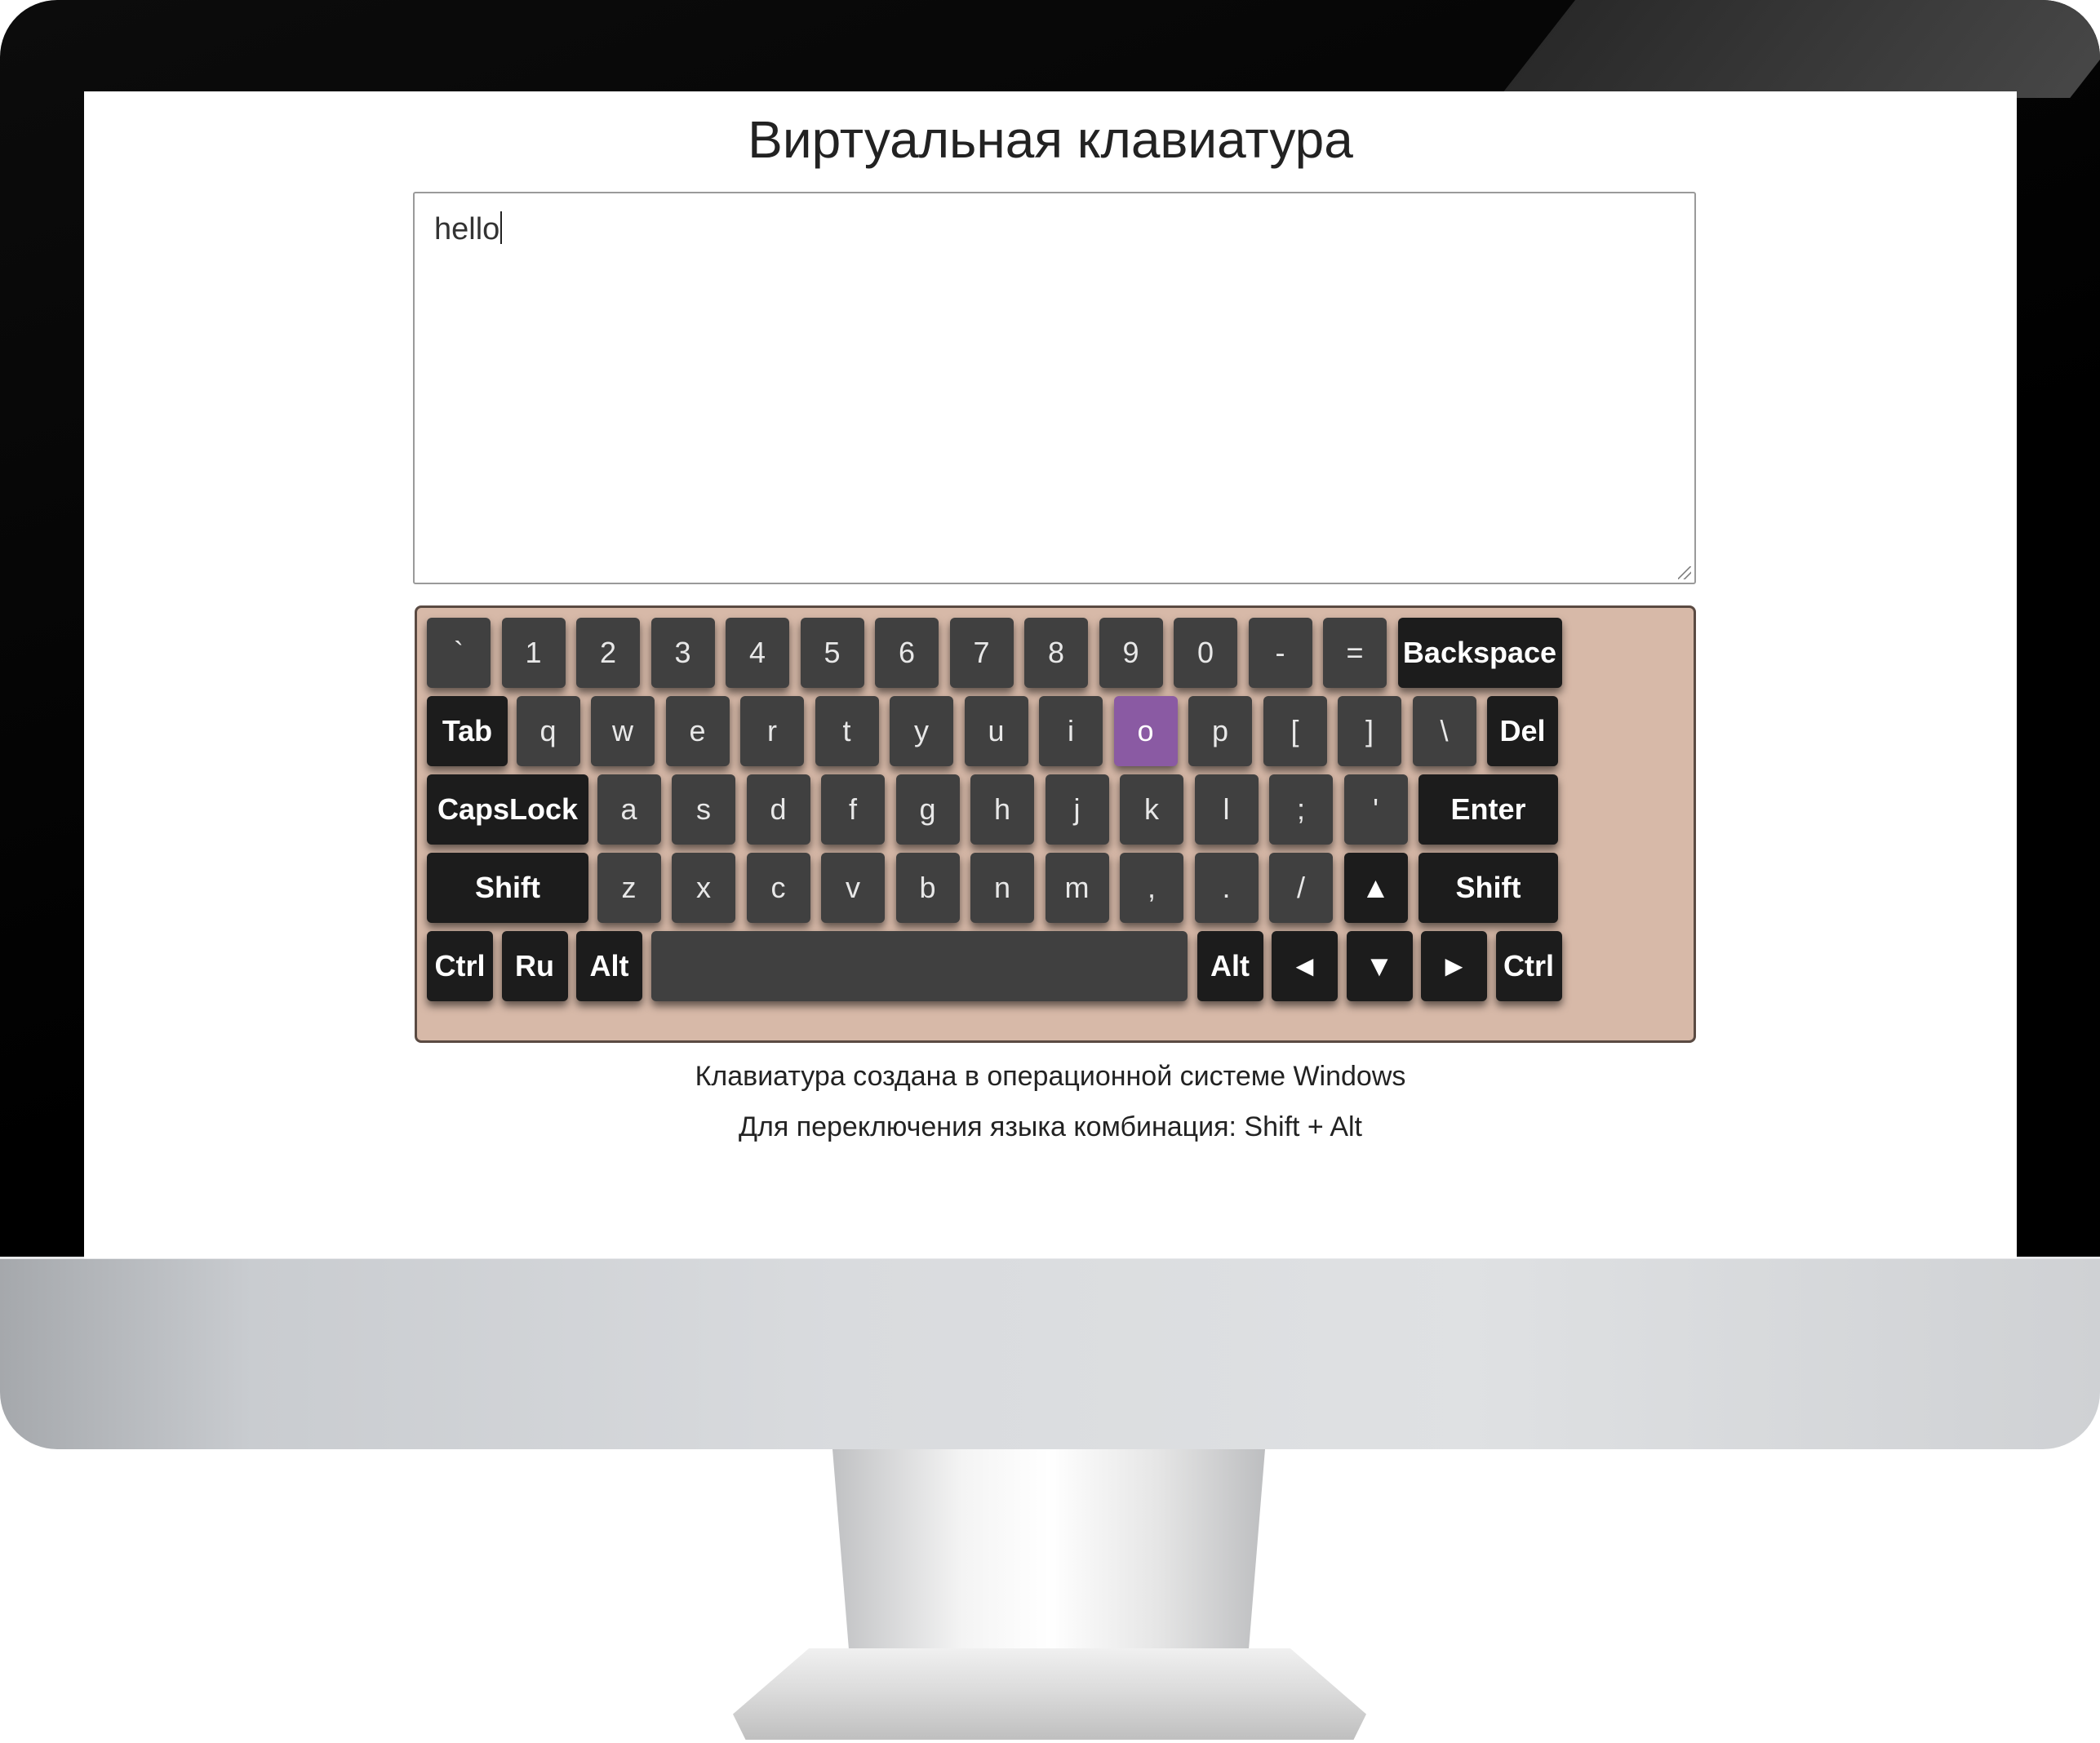 The width and height of the screenshot is (2100, 1743). I want to click on key-backslash: \, so click(1444, 731).